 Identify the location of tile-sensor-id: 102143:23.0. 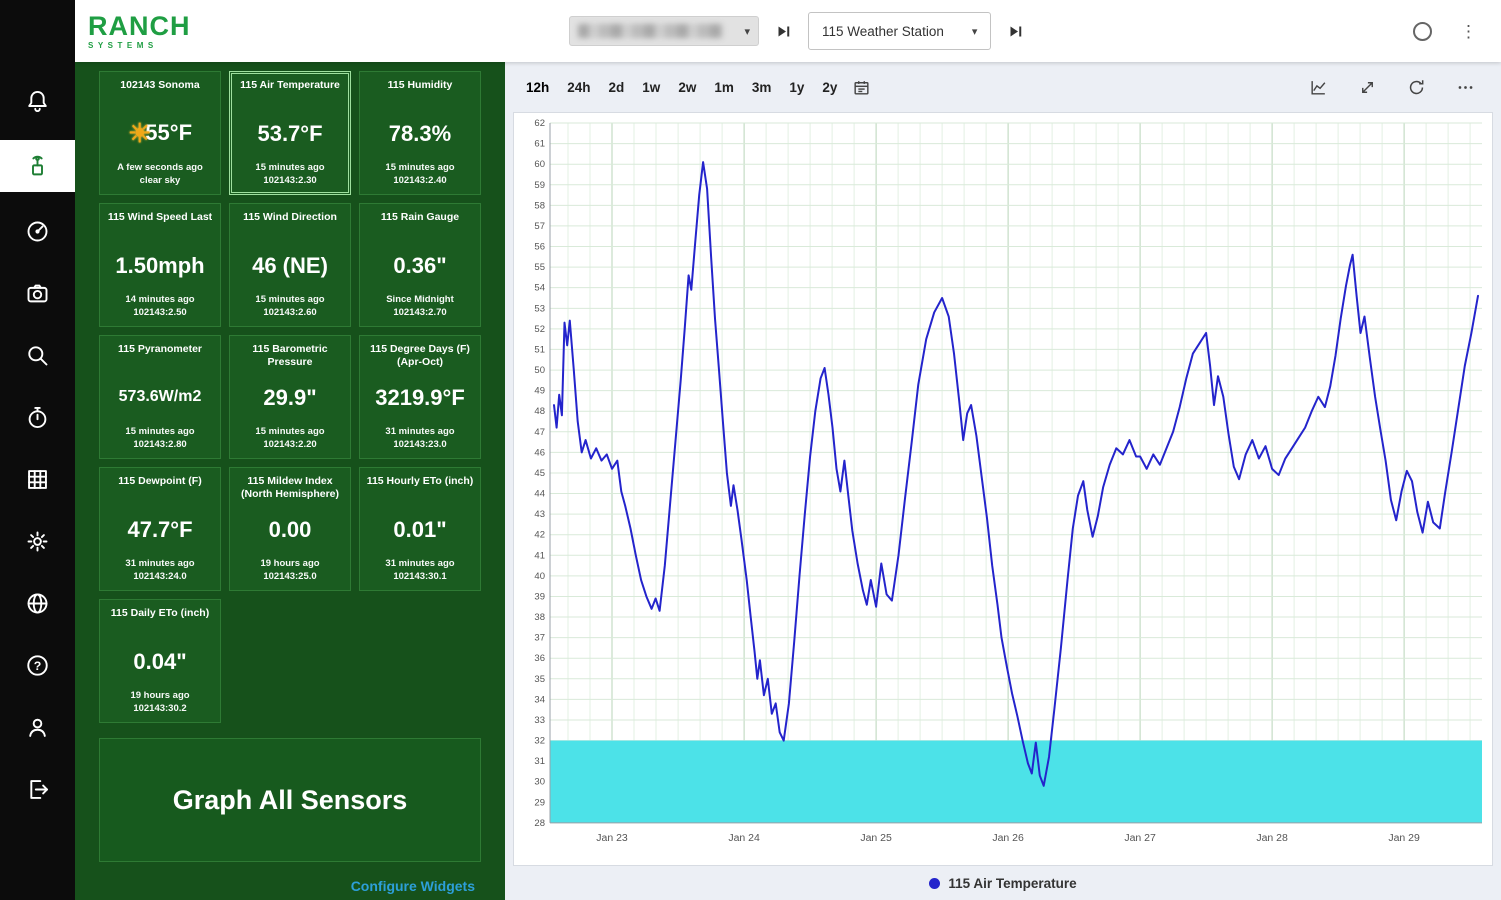
(420, 445).